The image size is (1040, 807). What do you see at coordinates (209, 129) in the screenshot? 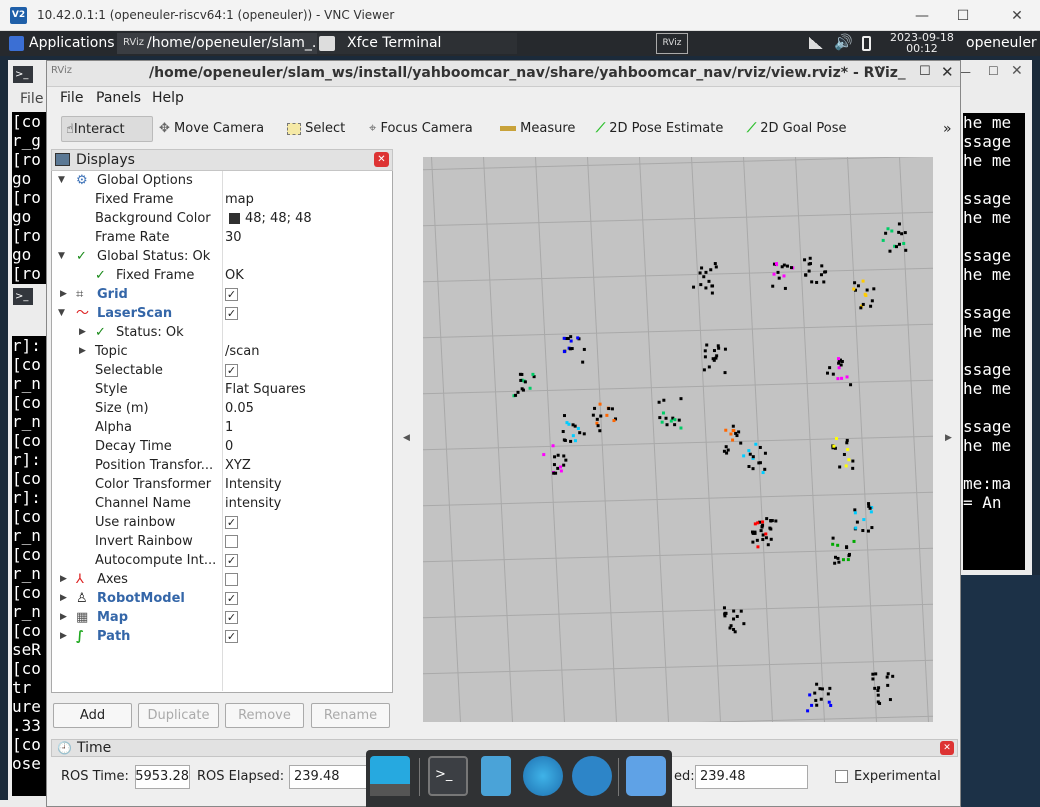
I see `tool-move-camera: ✥ Move Camera` at bounding box center [209, 129].